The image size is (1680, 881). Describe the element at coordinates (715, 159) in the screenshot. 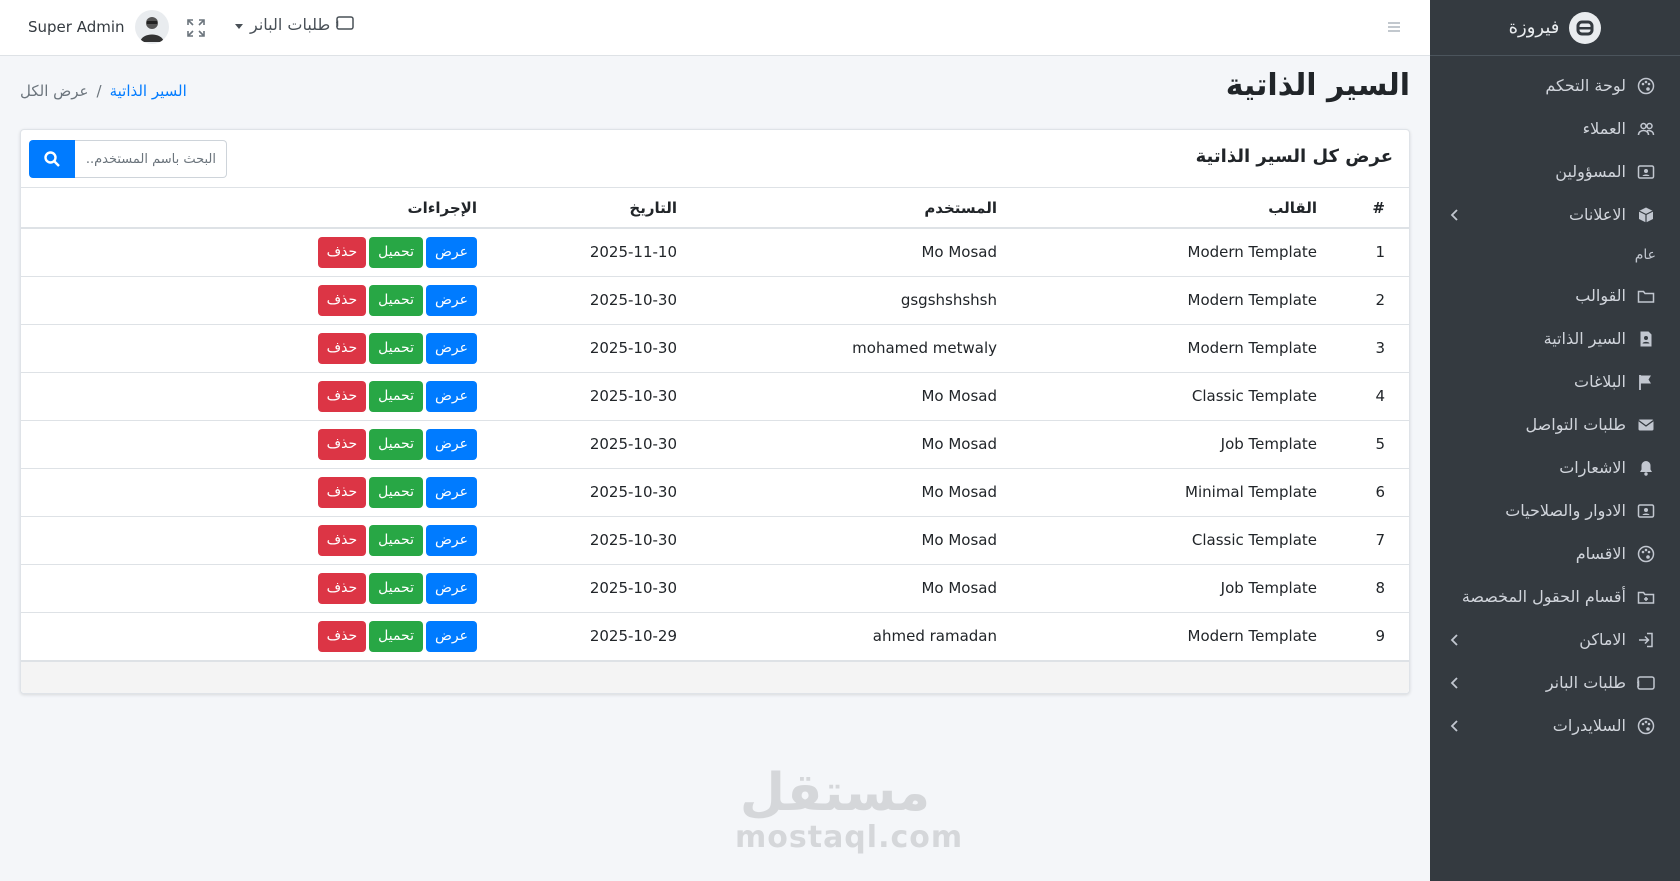

I see `card-header: عرض كل السير الذاتية` at that location.